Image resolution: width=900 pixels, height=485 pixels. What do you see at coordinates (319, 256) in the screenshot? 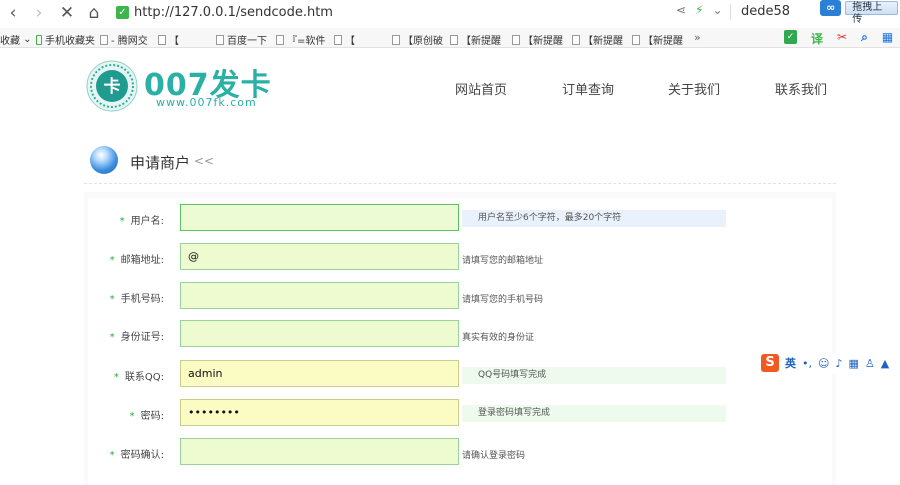
I see `email-field` at bounding box center [319, 256].